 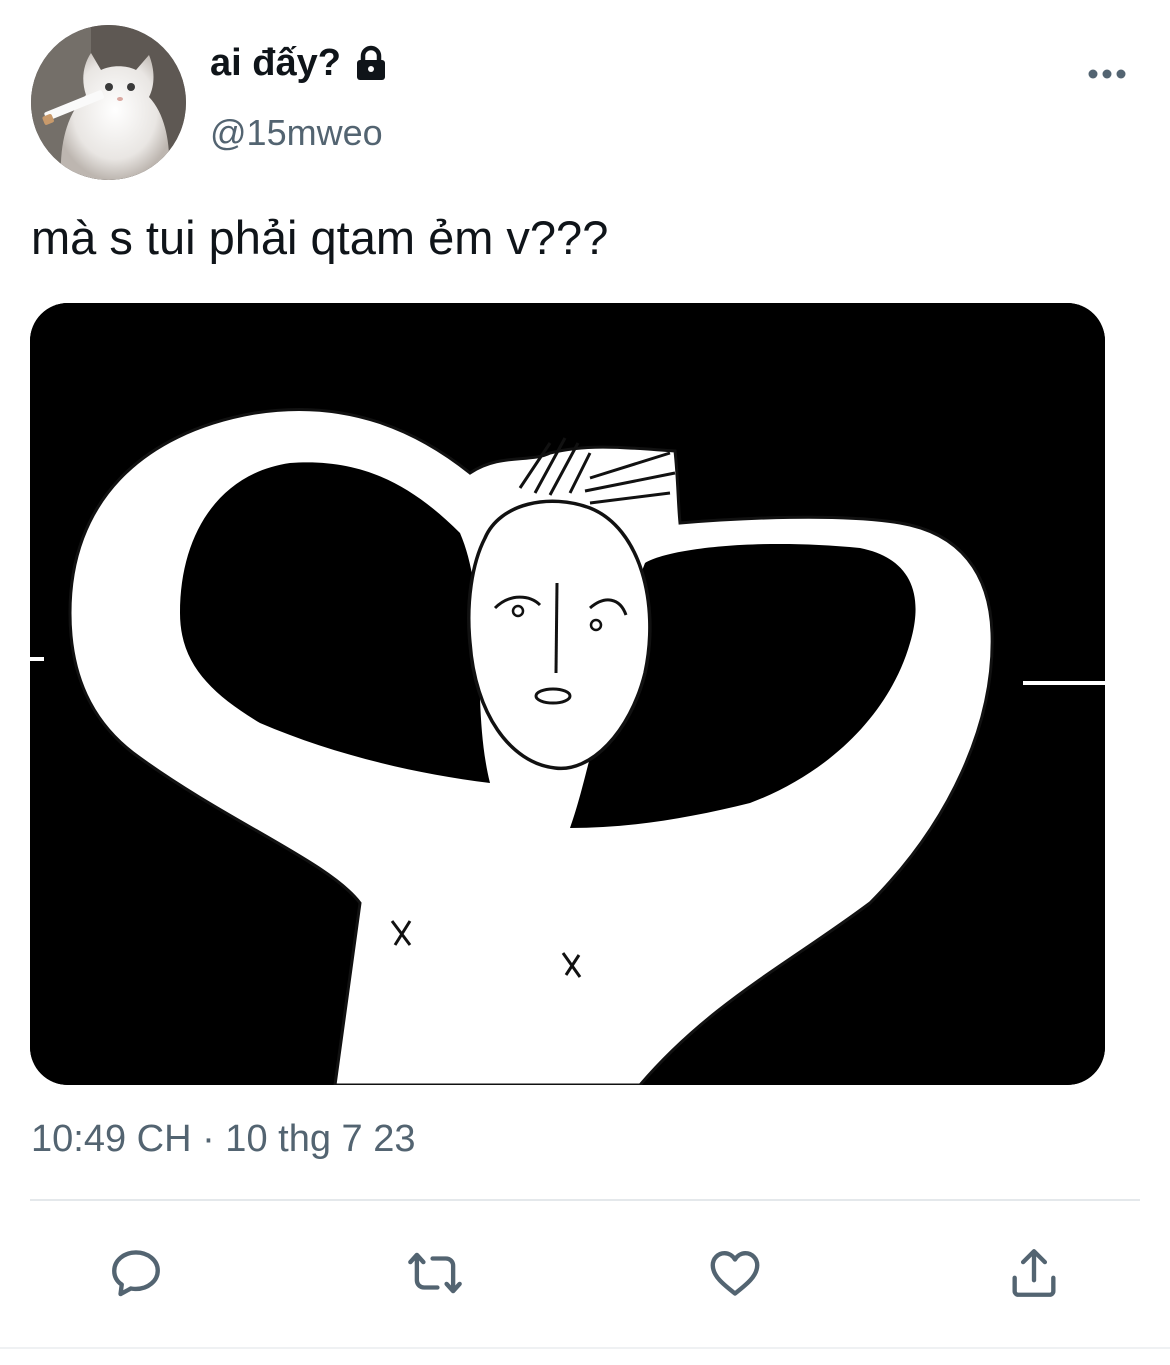 What do you see at coordinates (223, 1139) in the screenshot?
I see `timestamp: 10:49 CH · 10 thg 7 23` at bounding box center [223, 1139].